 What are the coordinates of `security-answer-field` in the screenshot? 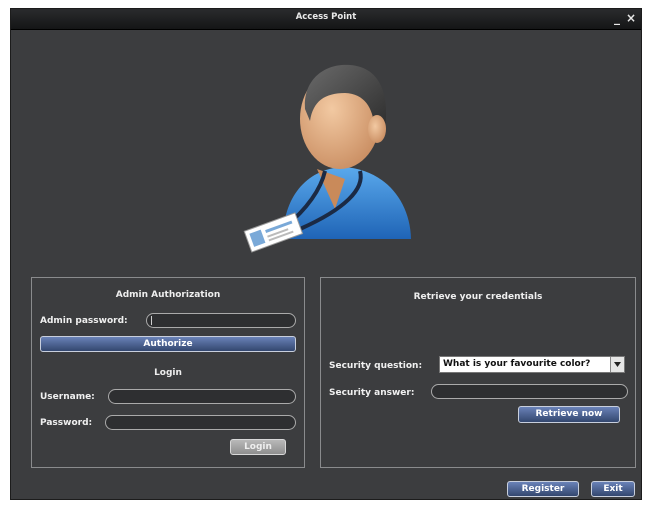 It's located at (529, 391).